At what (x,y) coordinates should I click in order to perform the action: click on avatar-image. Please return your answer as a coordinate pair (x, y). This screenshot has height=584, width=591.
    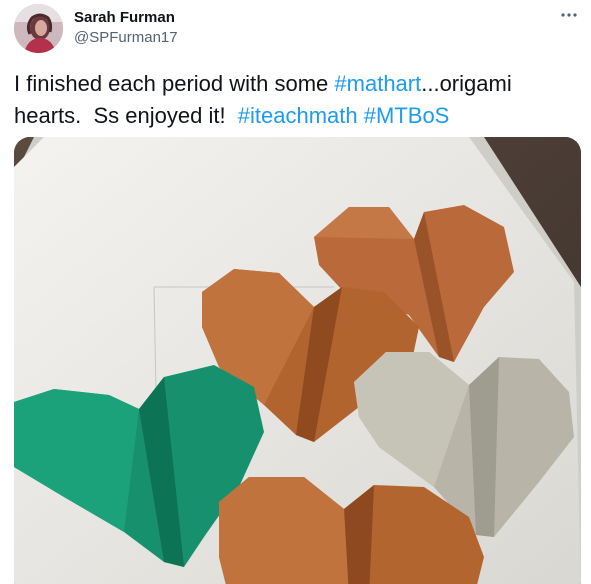
    Looking at the image, I should click on (38, 28).